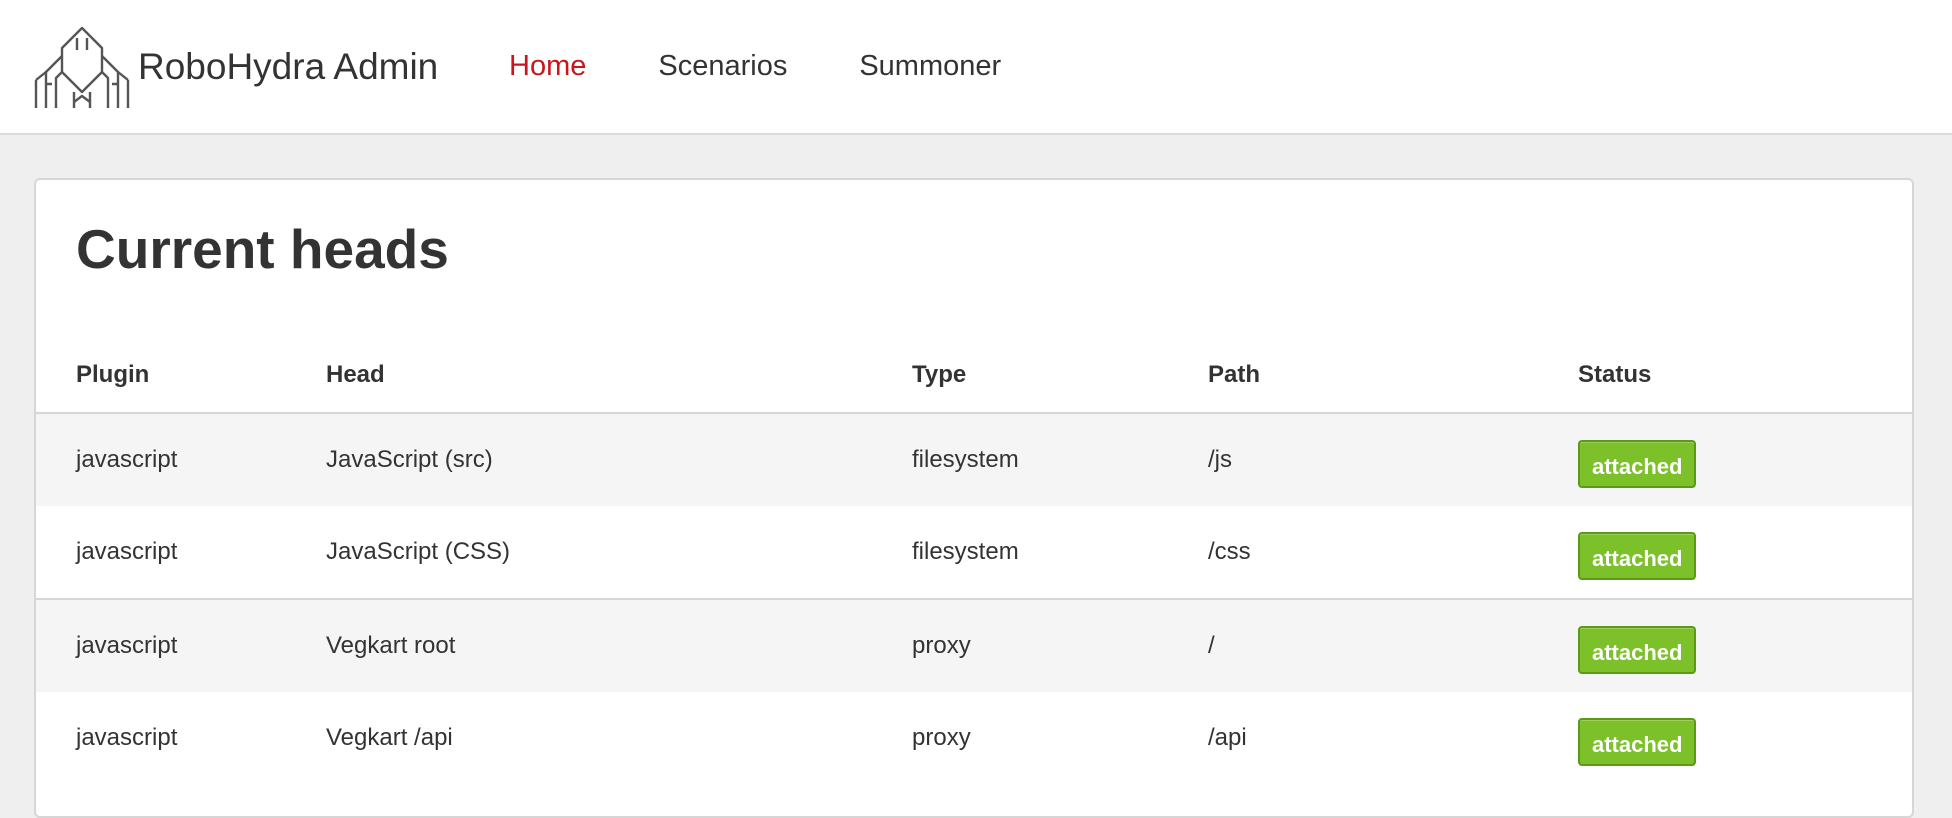 Image resolution: width=1952 pixels, height=818 pixels. I want to click on column-header-status: Status, so click(1745, 376).